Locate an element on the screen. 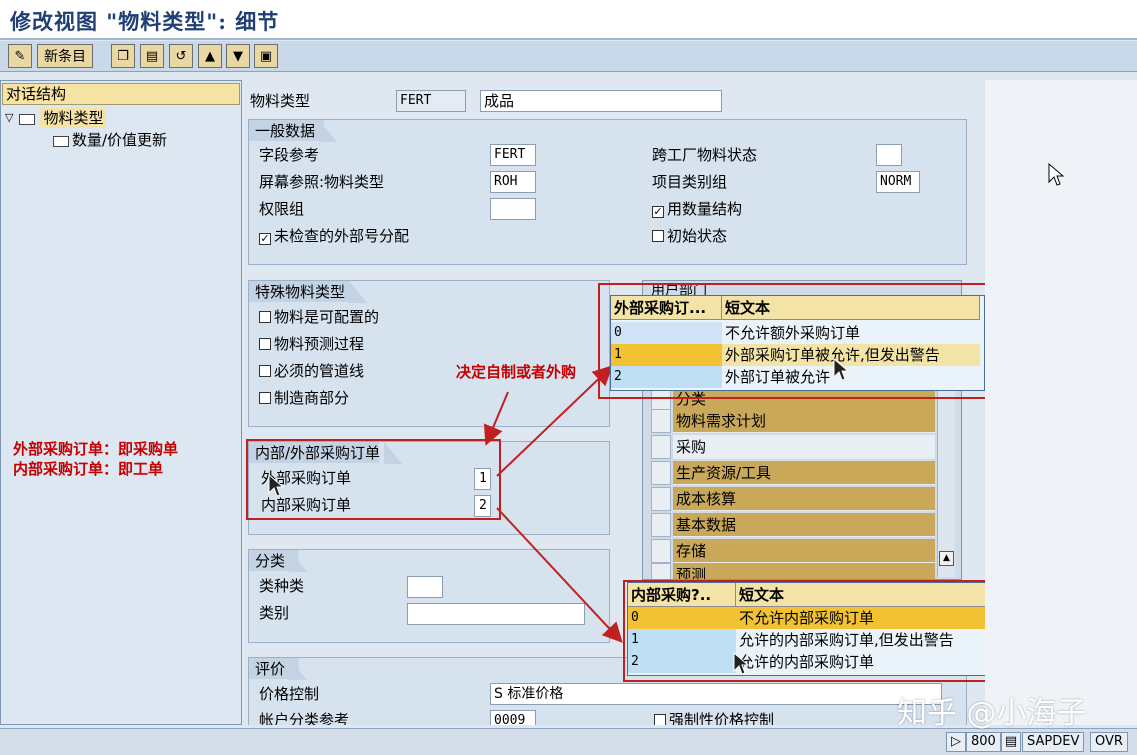  session-info-icon: ▤ is located at coordinates (1011, 742).